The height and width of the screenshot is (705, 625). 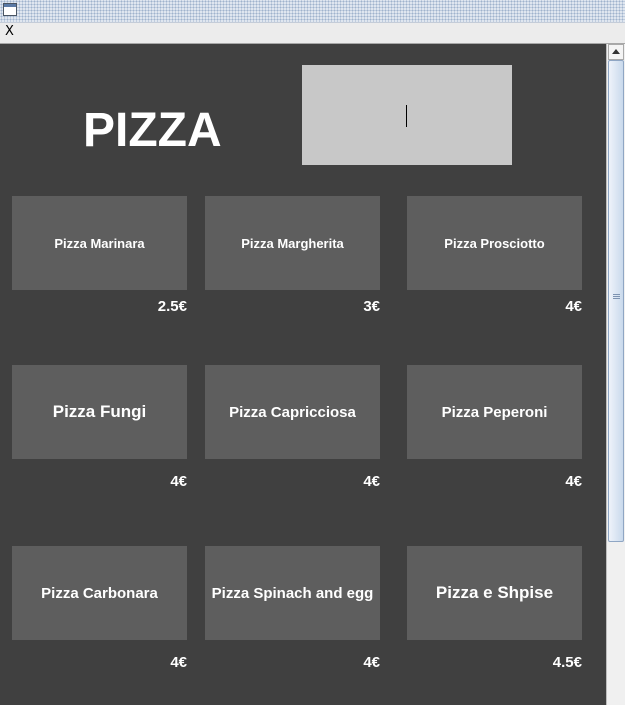 What do you see at coordinates (616, 301) in the screenshot?
I see `scroll-thumb` at bounding box center [616, 301].